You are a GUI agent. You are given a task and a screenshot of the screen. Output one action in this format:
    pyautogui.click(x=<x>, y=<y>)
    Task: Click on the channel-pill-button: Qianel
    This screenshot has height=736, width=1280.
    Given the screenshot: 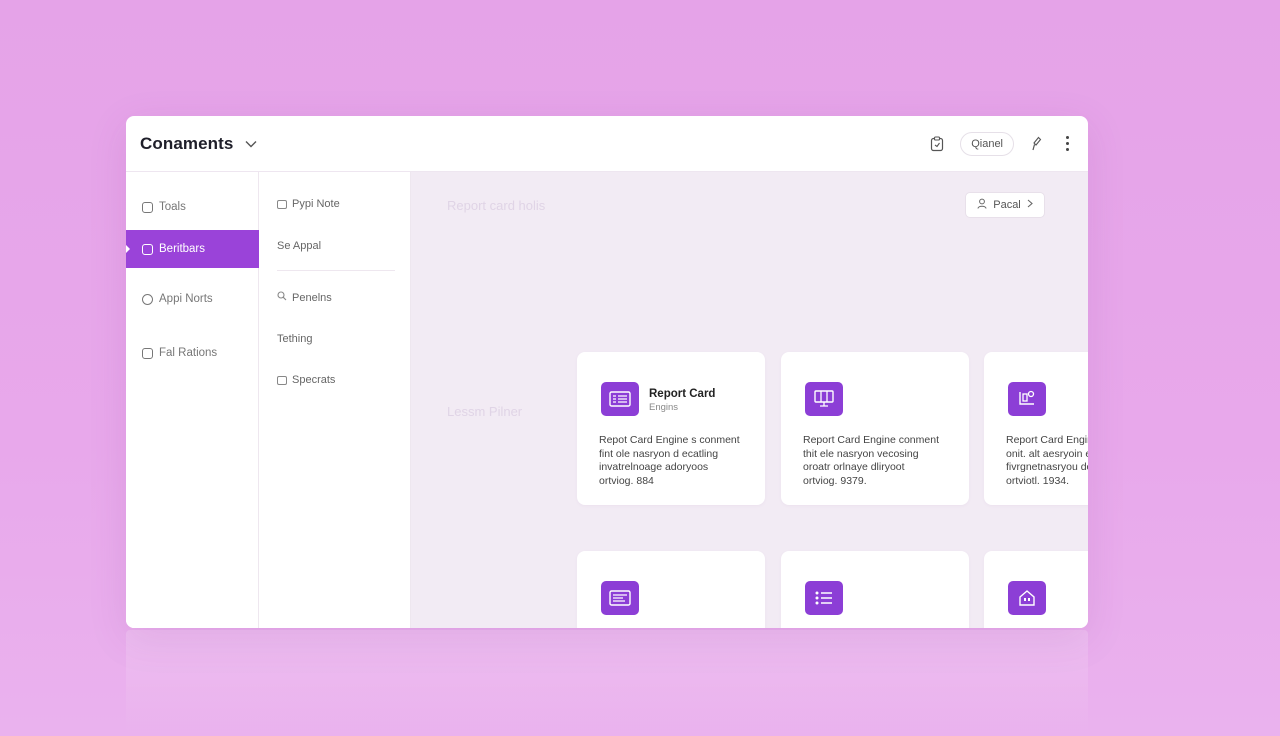 What is the action you would take?
    pyautogui.click(x=987, y=143)
    